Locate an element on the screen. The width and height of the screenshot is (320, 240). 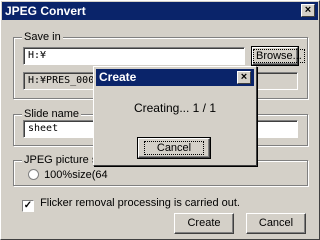
create-dialog-close-button: × is located at coordinates (244, 77).